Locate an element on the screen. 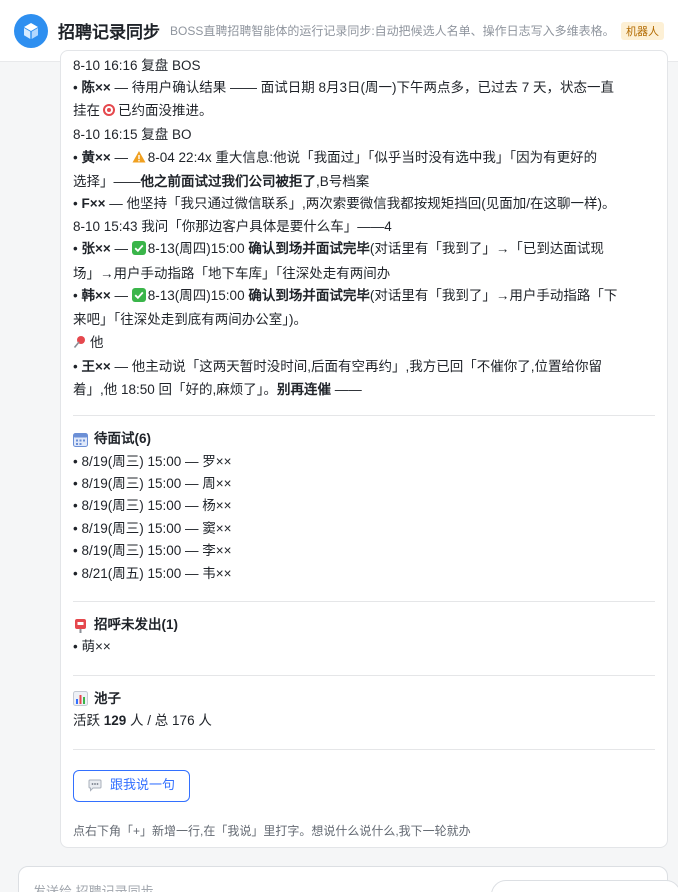 The image size is (678, 892). log-line: 他 is located at coordinates (364, 344).